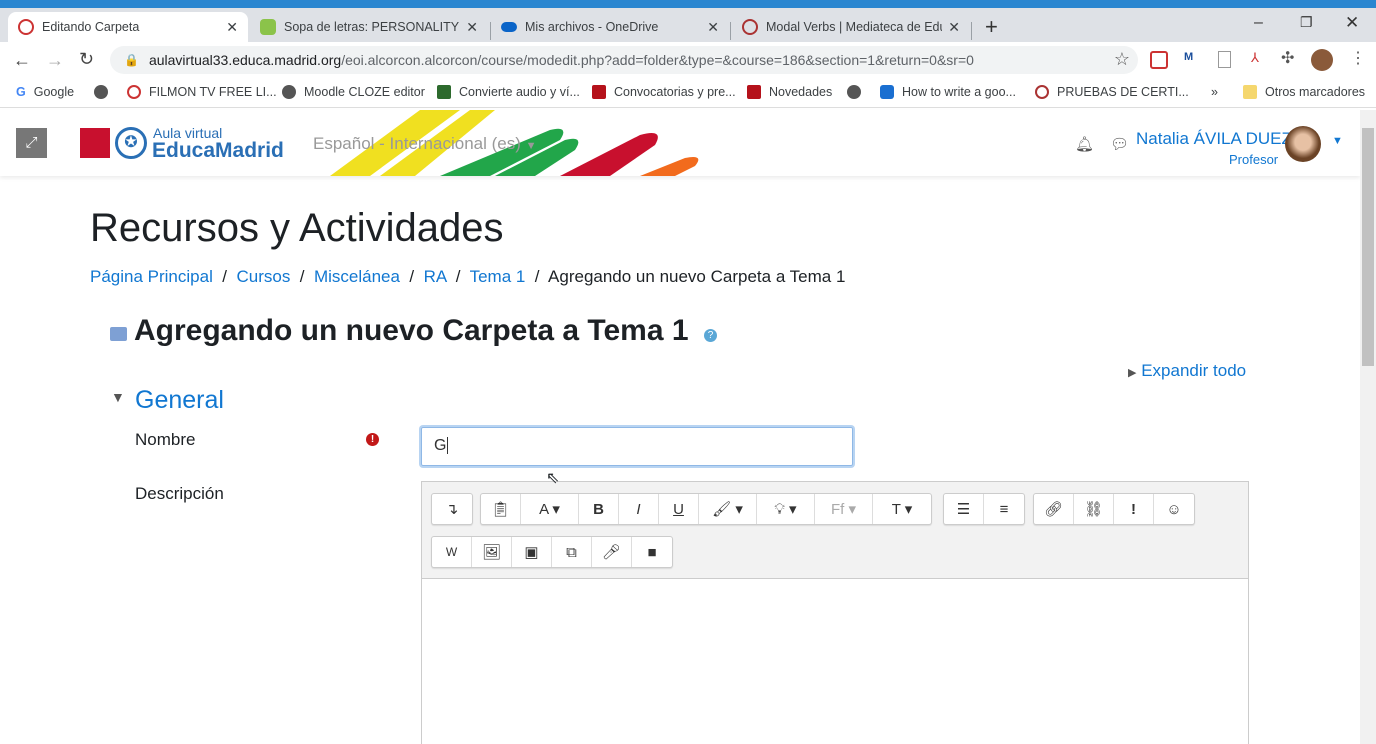  I want to click on font-size-dropdown: T ▾, so click(902, 509).